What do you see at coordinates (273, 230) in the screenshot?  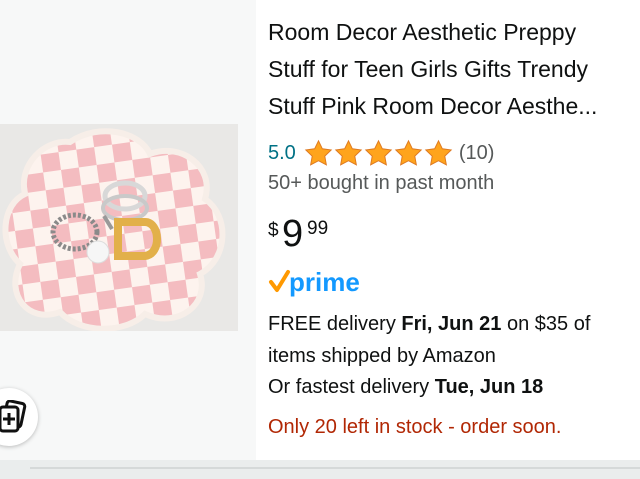 I see `price-symbol: $` at bounding box center [273, 230].